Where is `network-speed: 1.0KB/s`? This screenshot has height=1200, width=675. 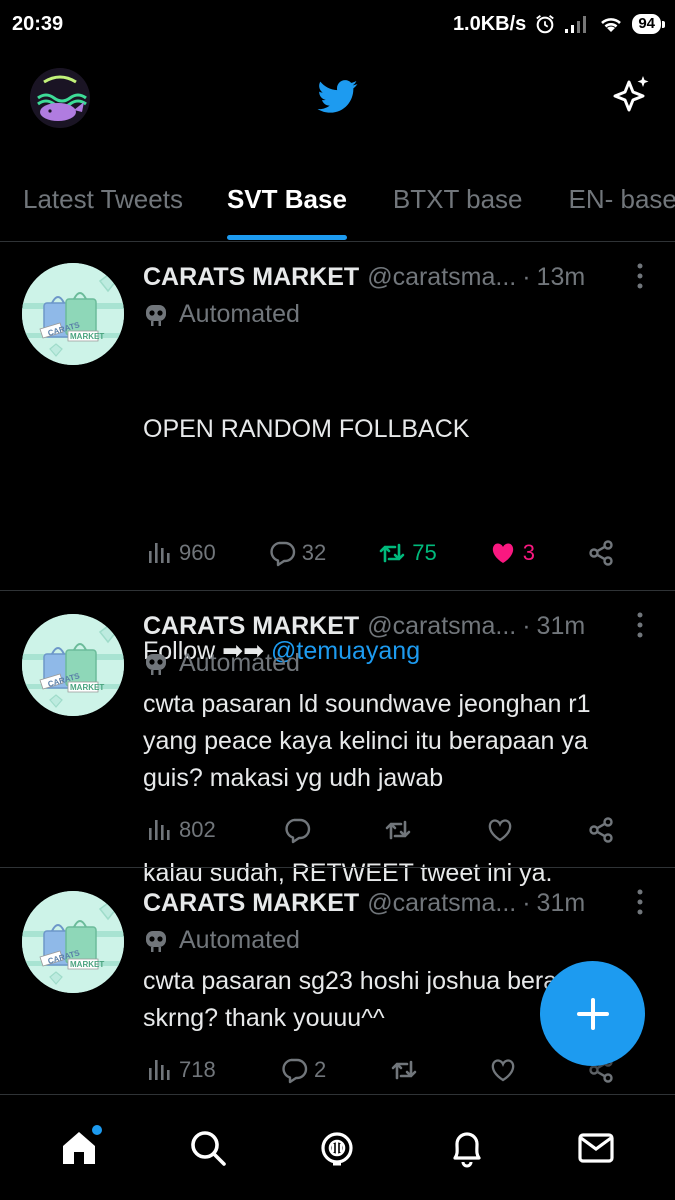 network-speed: 1.0KB/s is located at coordinates (489, 23).